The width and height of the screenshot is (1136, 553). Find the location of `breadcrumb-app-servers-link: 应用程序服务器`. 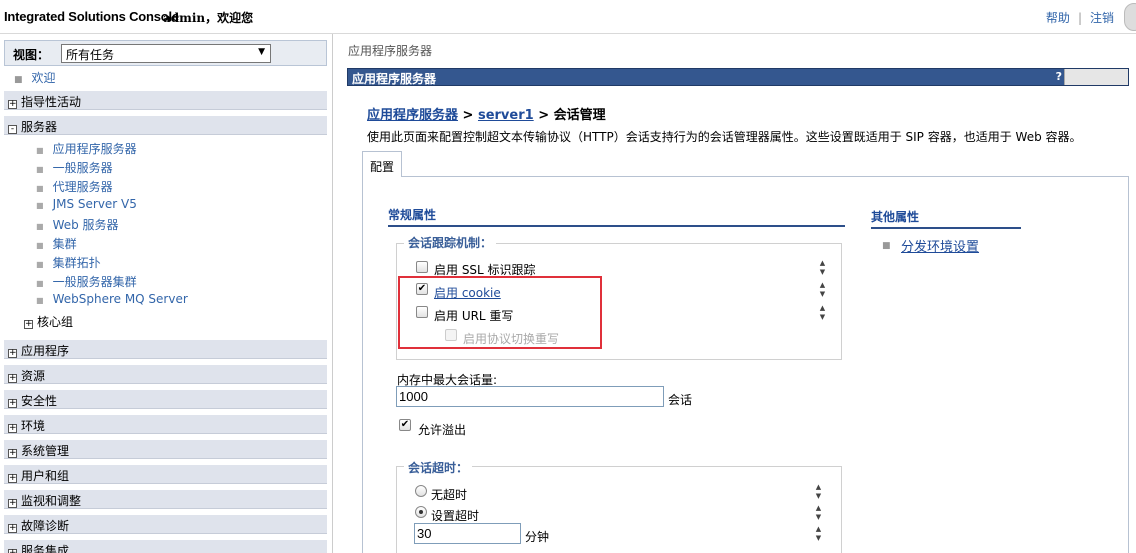

breadcrumb-app-servers-link: 应用程序服务器 is located at coordinates (412, 115).